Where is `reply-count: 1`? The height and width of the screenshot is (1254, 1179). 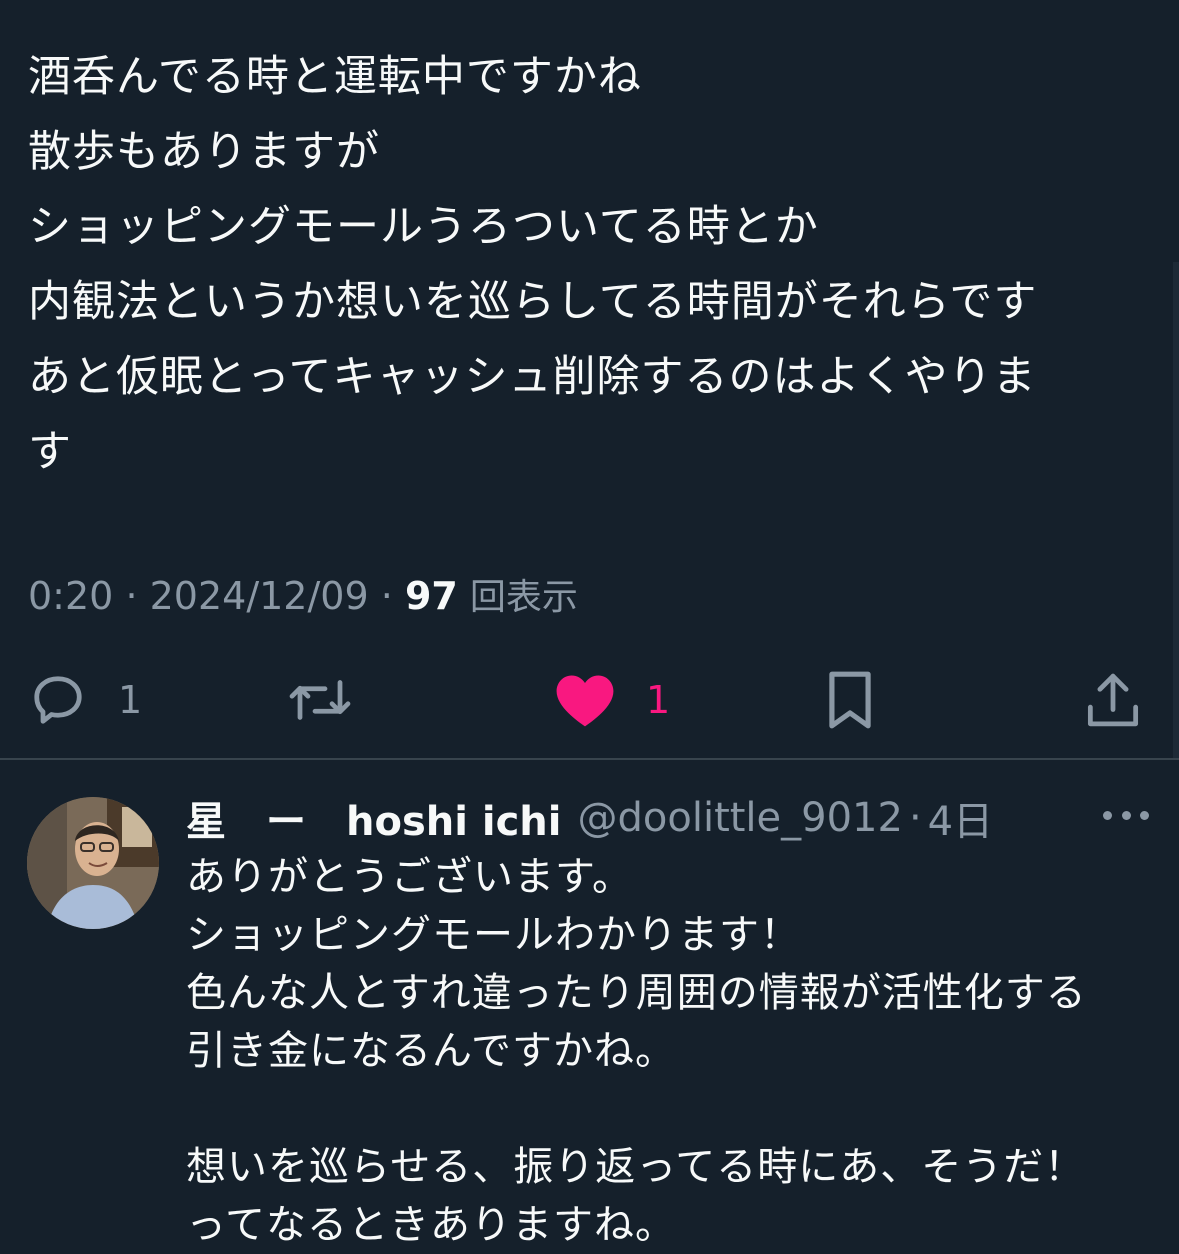 reply-count: 1 is located at coordinates (130, 700).